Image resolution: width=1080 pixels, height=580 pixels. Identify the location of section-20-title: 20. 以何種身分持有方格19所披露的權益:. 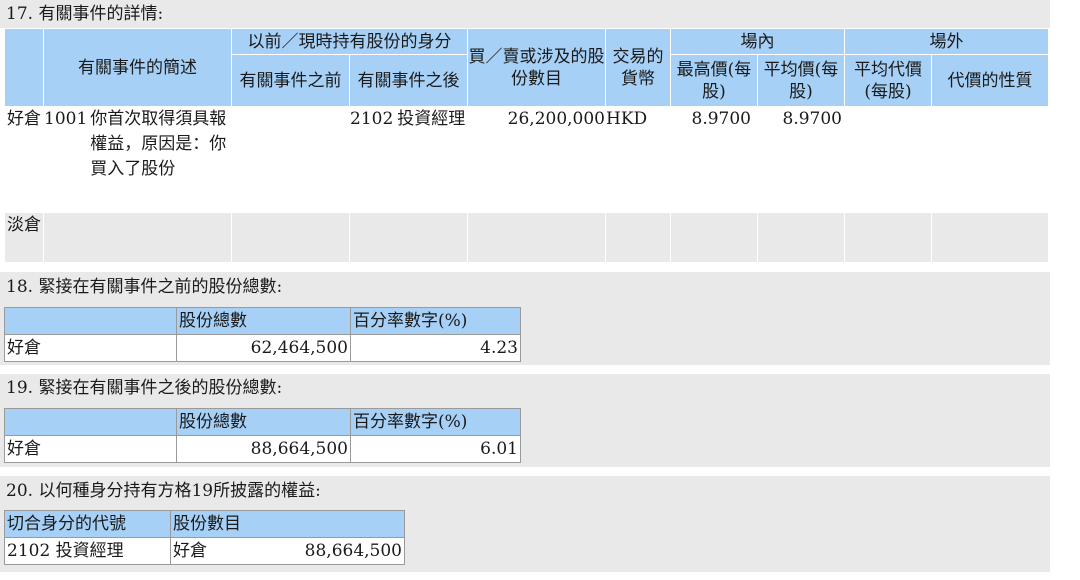
(163, 491).